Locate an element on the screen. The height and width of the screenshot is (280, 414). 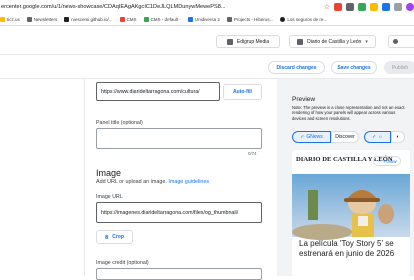
image-section-heading: Image is located at coordinates (109, 173).